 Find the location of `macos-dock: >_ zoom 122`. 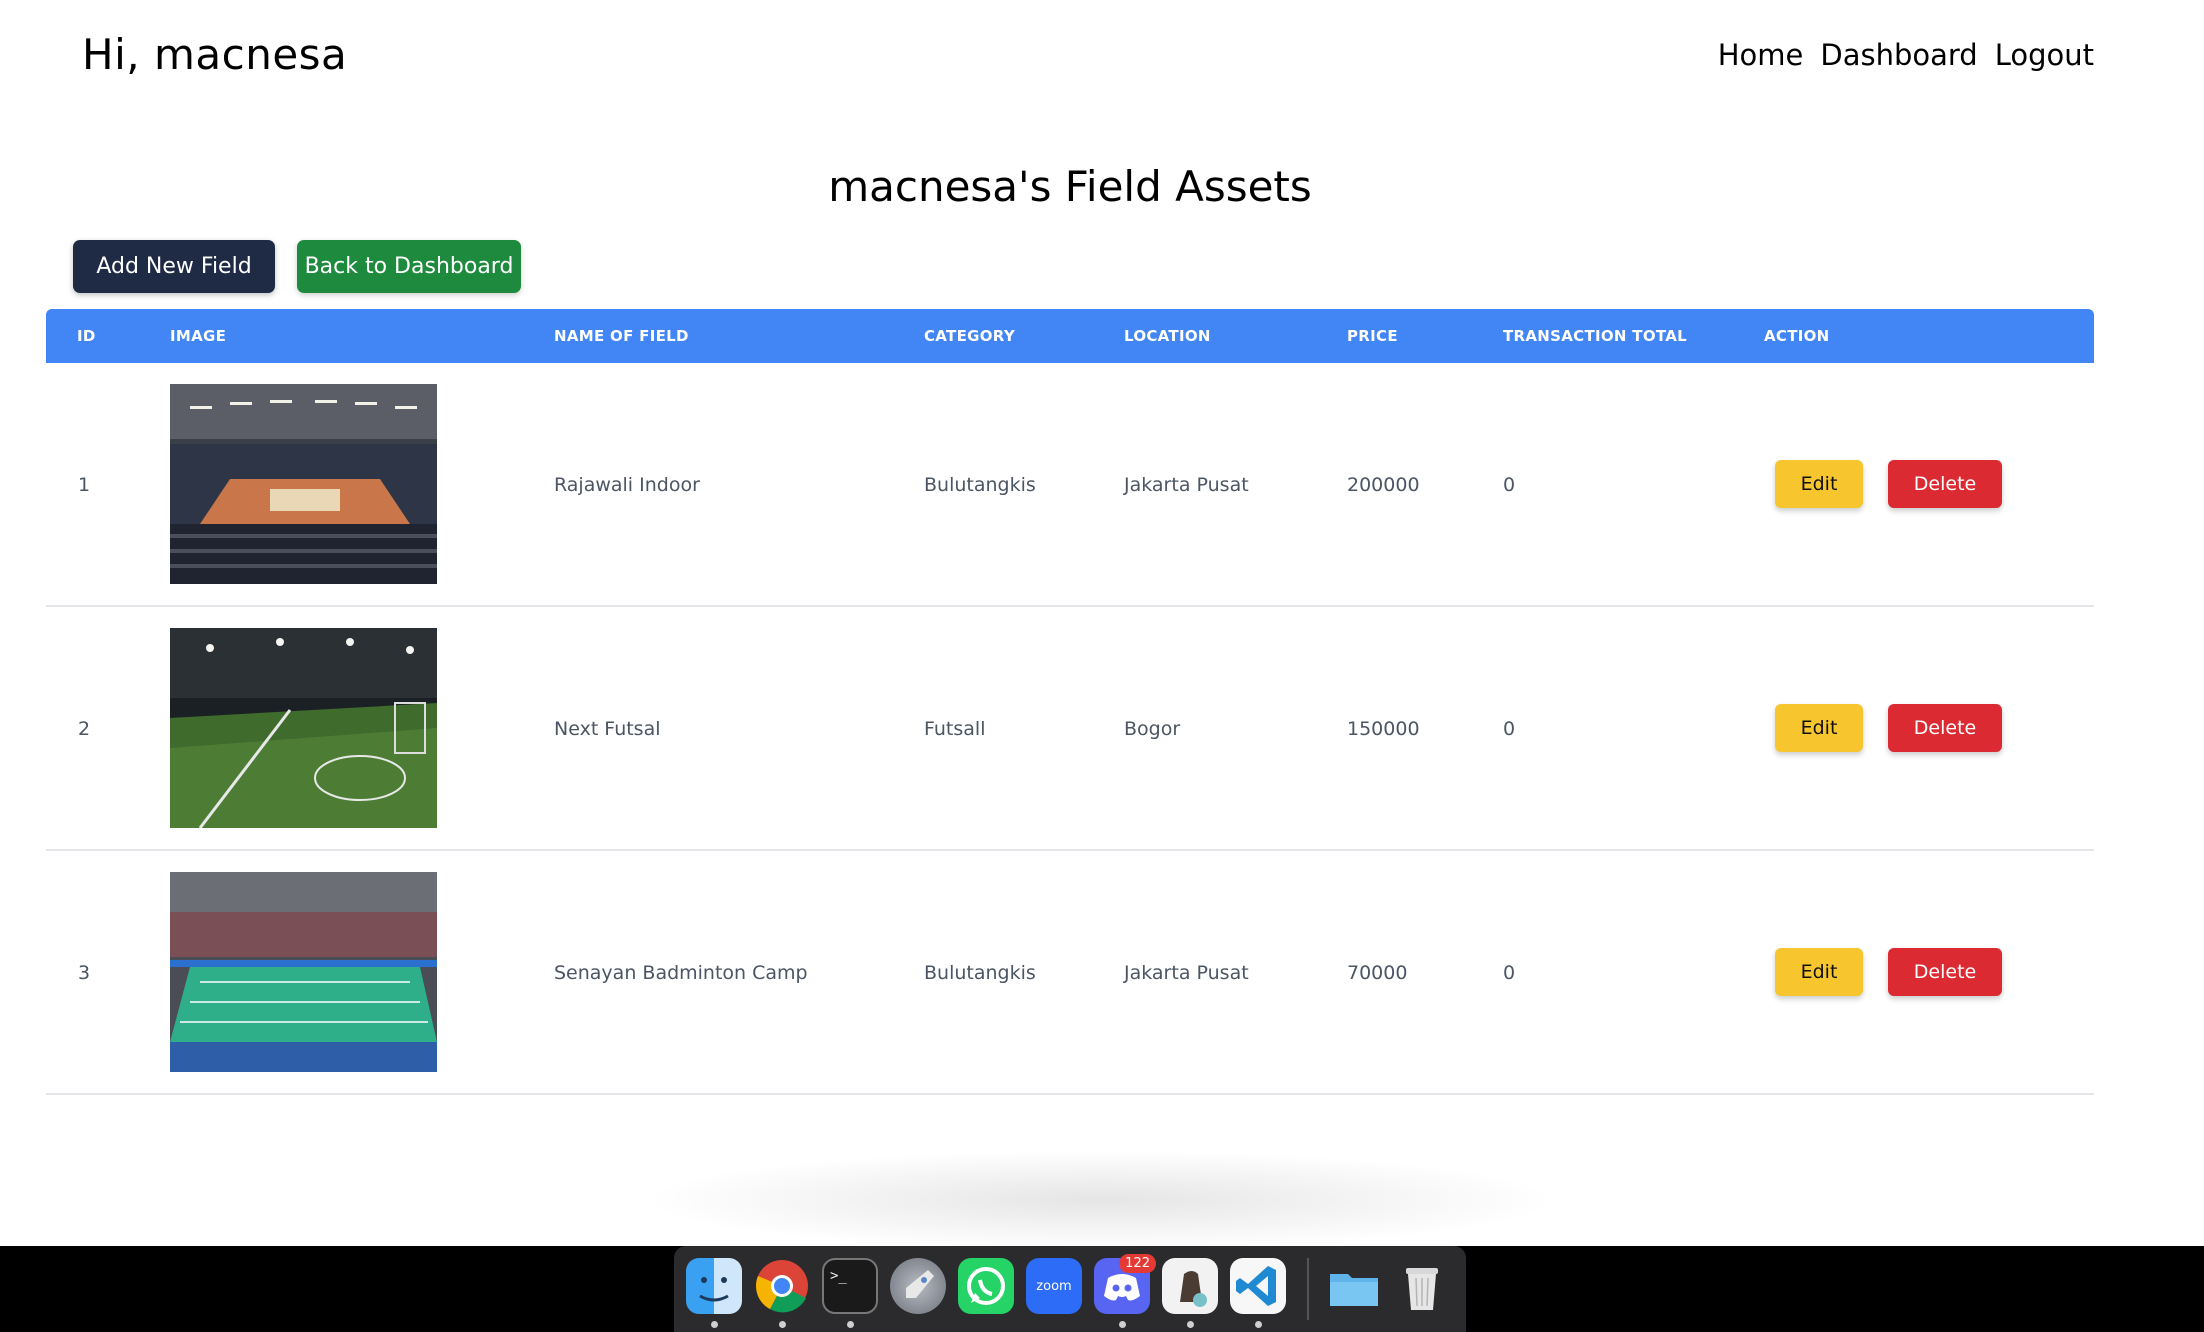

macos-dock: >_ zoom 122 is located at coordinates (1070, 1289).